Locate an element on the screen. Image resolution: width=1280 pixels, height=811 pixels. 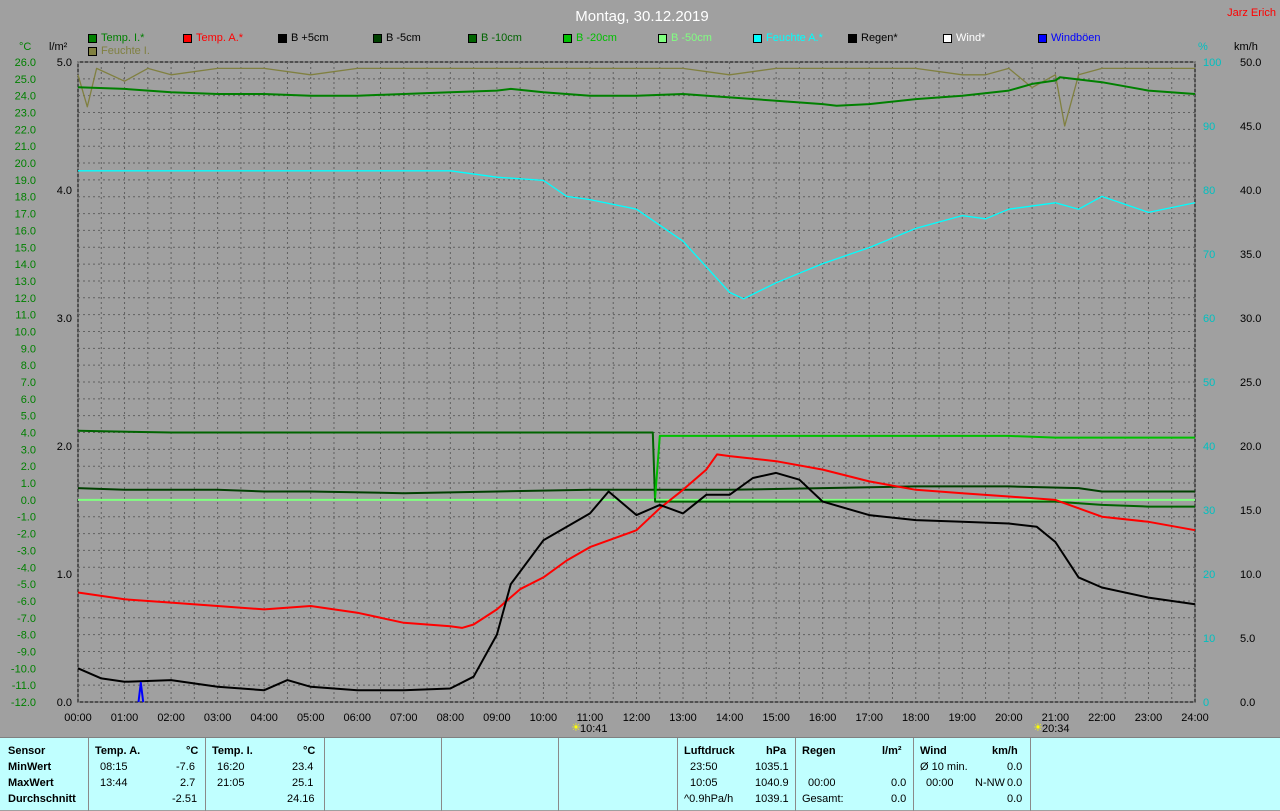
temp-tick-label: -1.0 is located at coordinates (26, 518).